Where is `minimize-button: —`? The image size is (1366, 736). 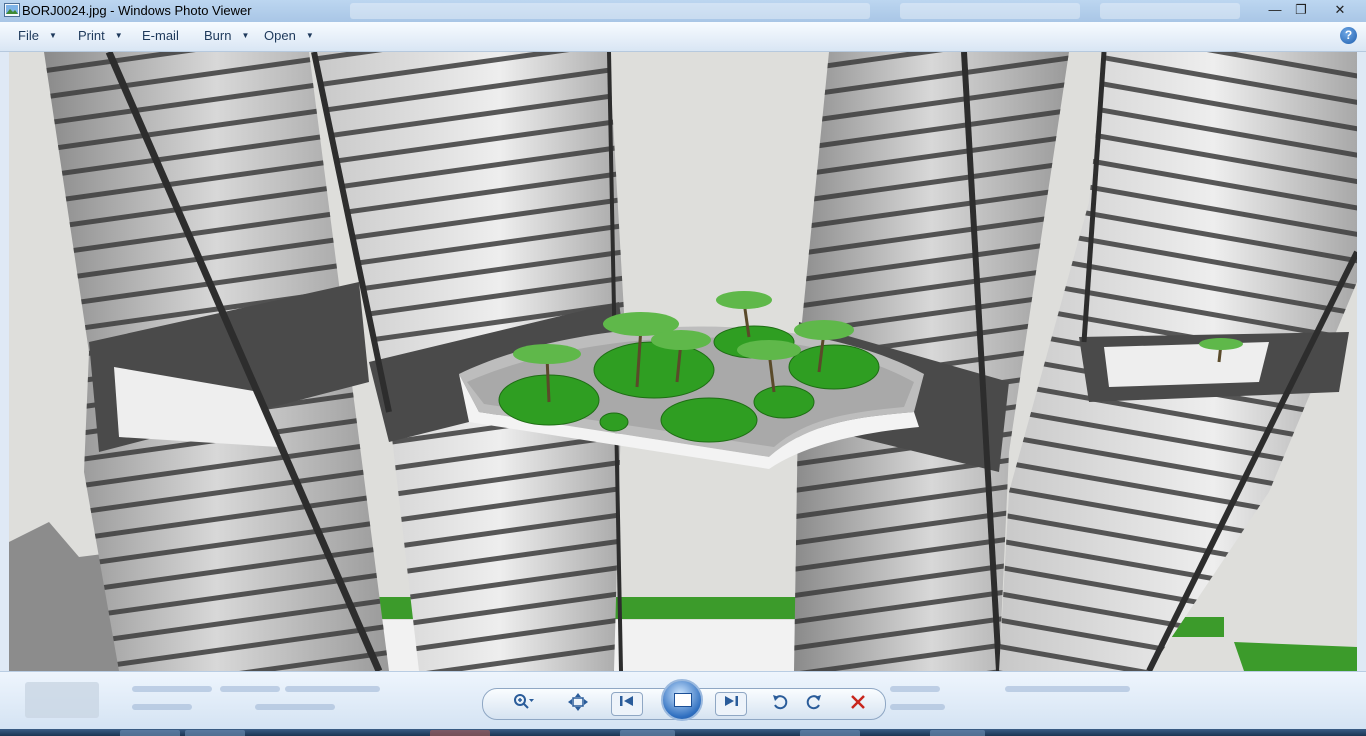 minimize-button: — is located at coordinates (1275, 10).